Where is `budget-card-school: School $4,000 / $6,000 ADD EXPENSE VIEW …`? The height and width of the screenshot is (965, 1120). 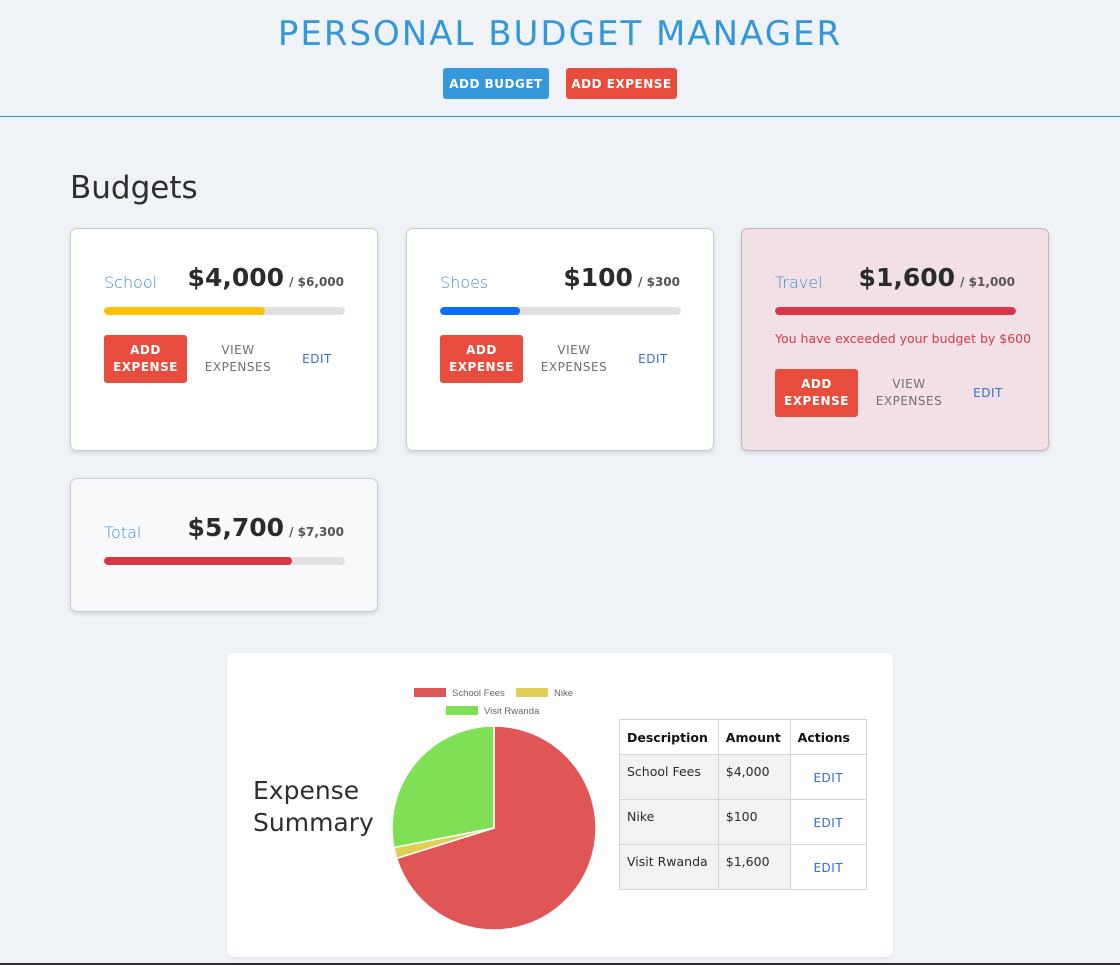
budget-card-school: School $4,000 / $6,000 ADD EXPENSE VIEW … is located at coordinates (224, 339).